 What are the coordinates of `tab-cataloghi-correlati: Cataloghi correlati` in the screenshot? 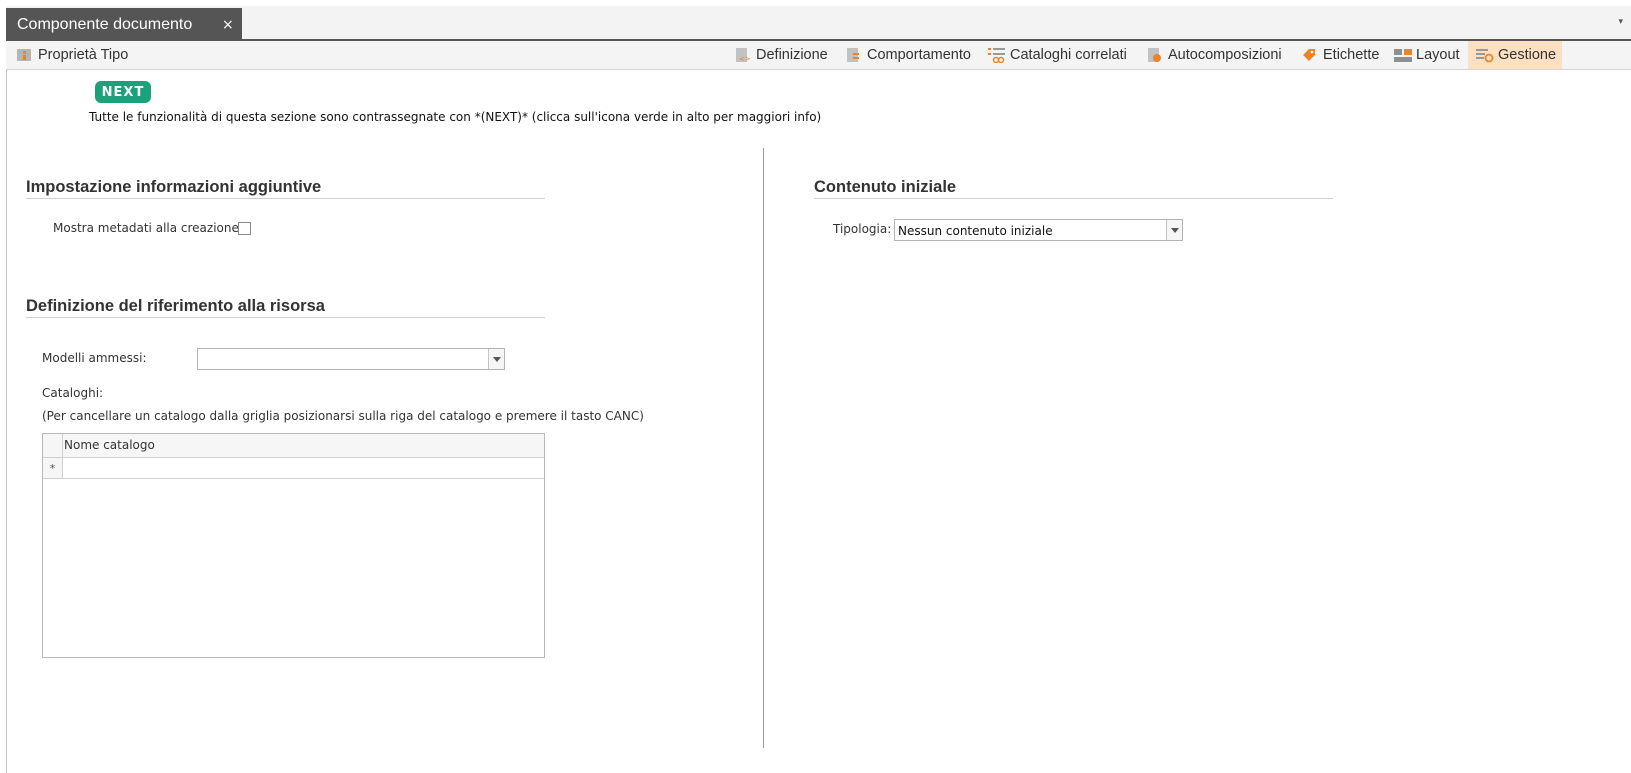 It's located at (1057, 55).